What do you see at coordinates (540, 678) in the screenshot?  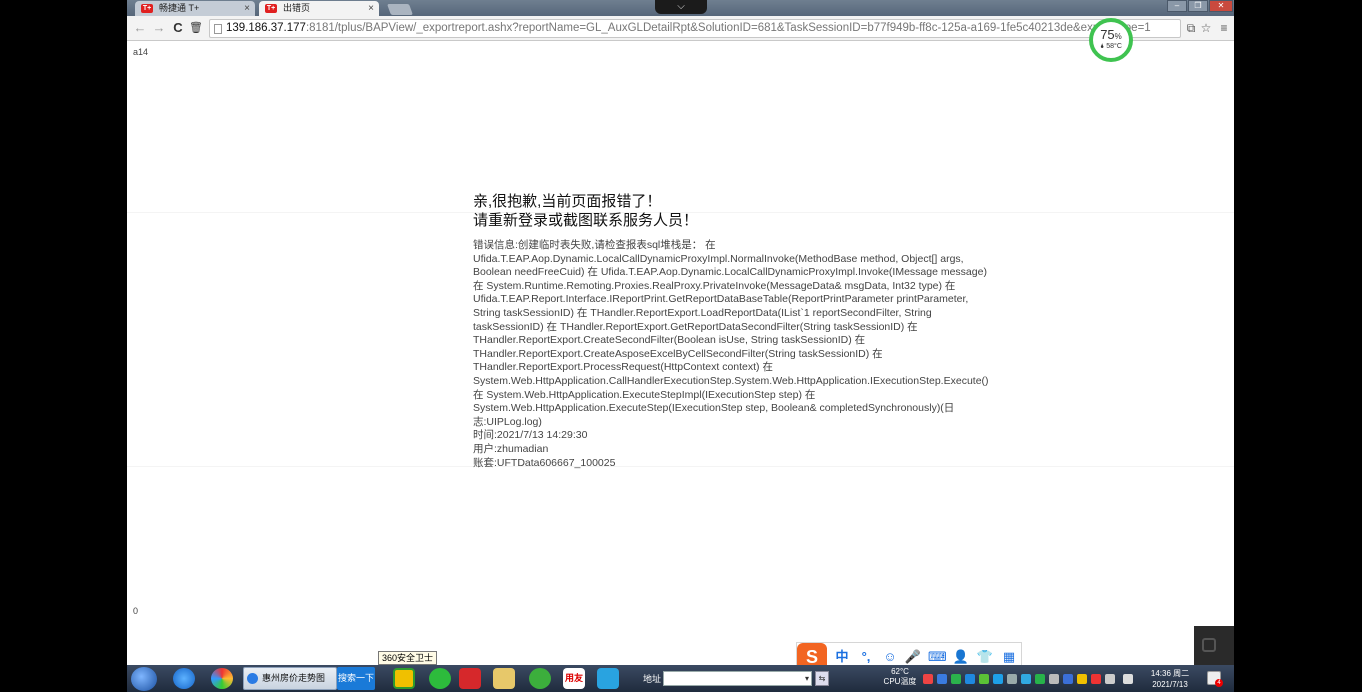 I see `360-browser-icon` at bounding box center [540, 678].